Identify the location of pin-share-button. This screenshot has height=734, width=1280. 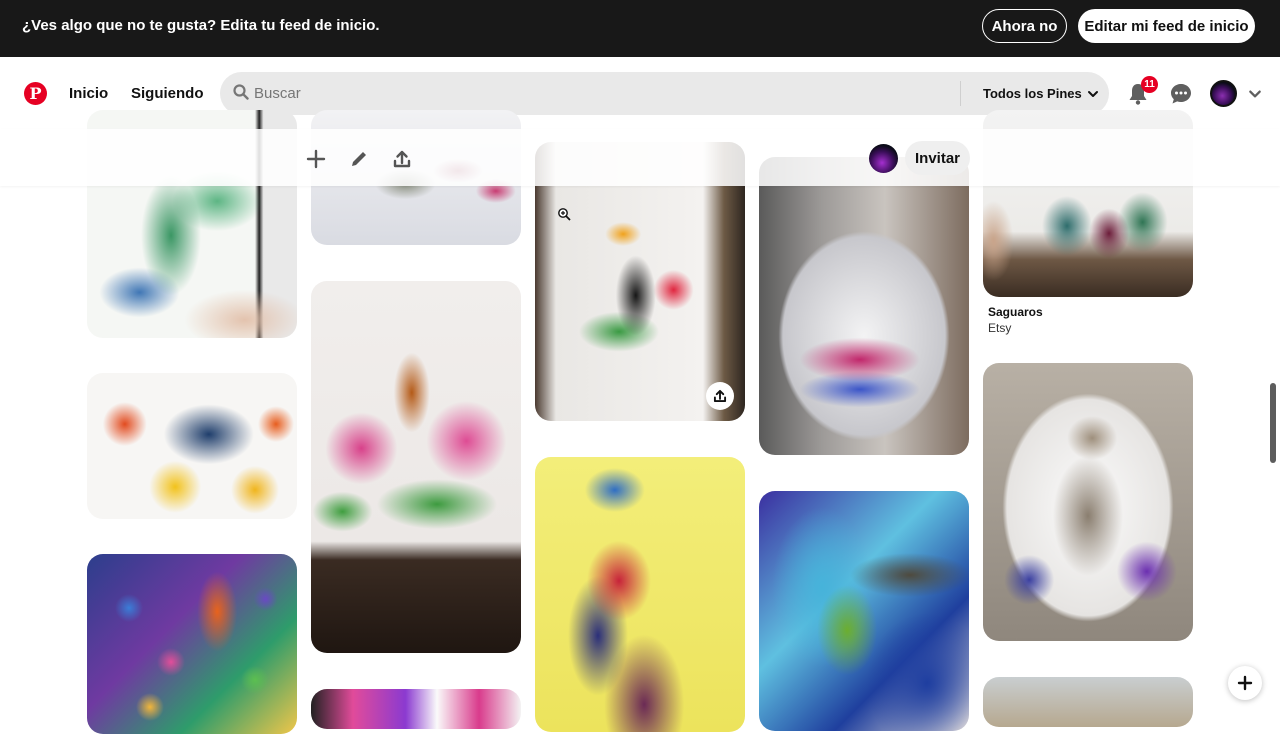
(720, 396).